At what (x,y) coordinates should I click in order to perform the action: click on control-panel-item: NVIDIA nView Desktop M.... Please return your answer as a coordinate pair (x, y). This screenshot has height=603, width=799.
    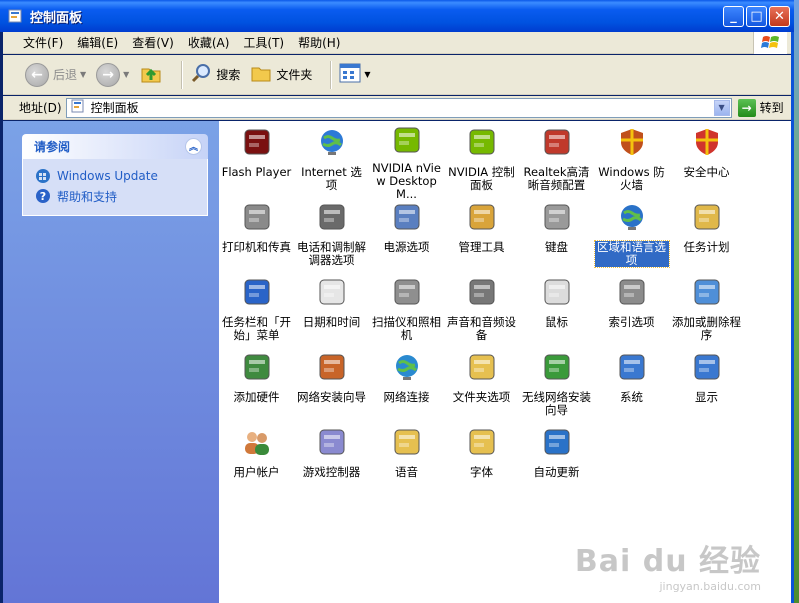
    Looking at the image, I should click on (406, 162).